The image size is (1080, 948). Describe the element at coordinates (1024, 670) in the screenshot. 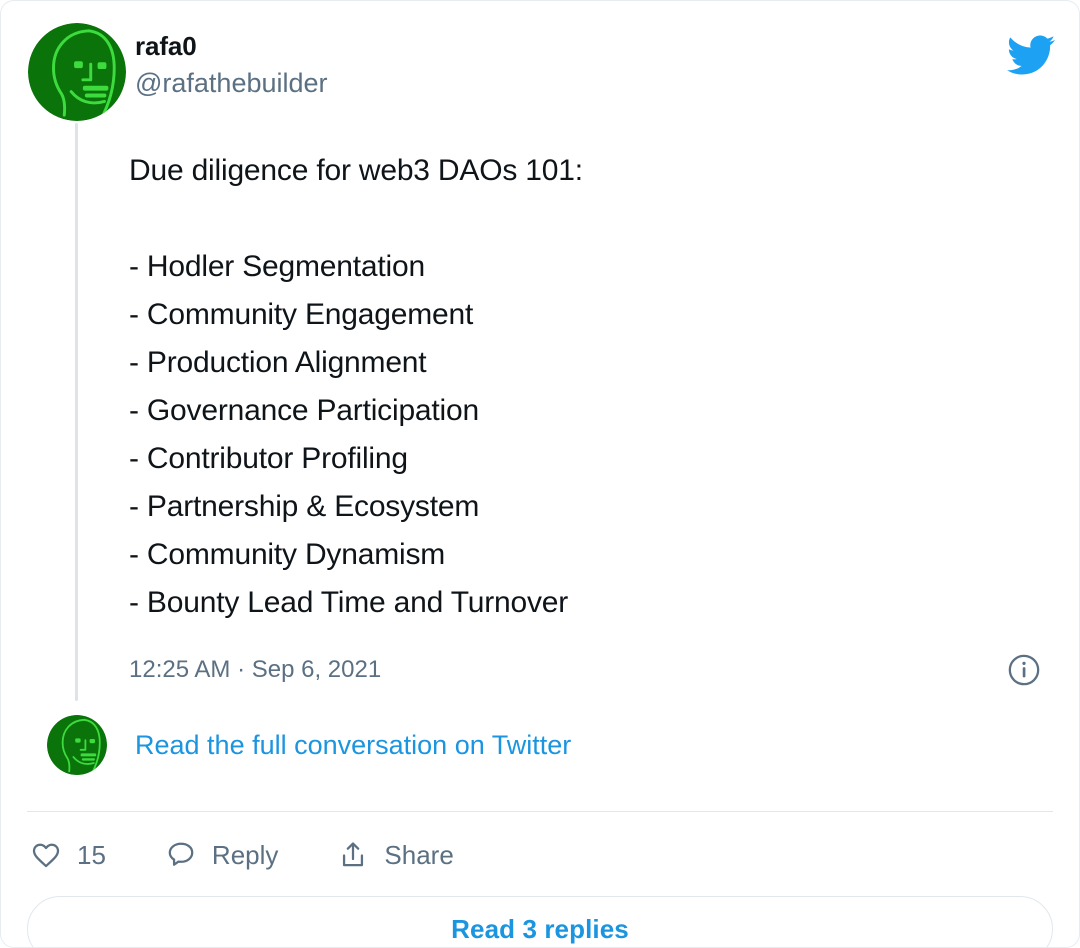

I see `info-circle-icon` at that location.